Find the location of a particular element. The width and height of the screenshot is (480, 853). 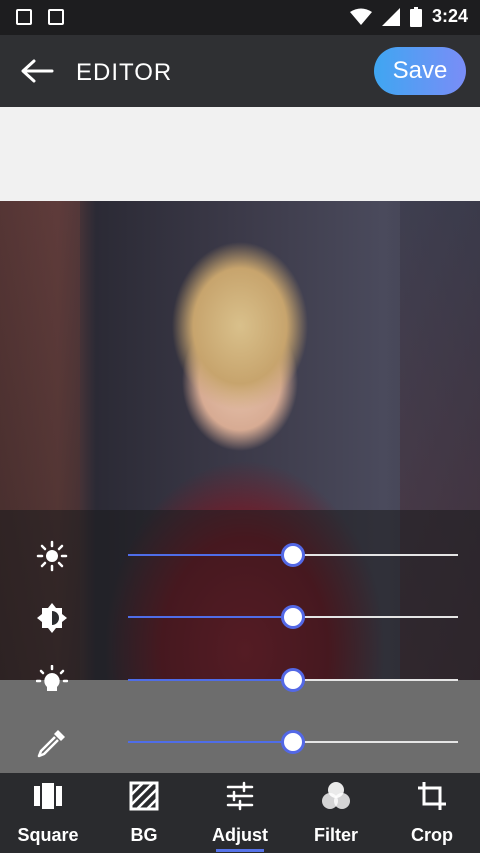

status-left-icons is located at coordinates (40, 17).